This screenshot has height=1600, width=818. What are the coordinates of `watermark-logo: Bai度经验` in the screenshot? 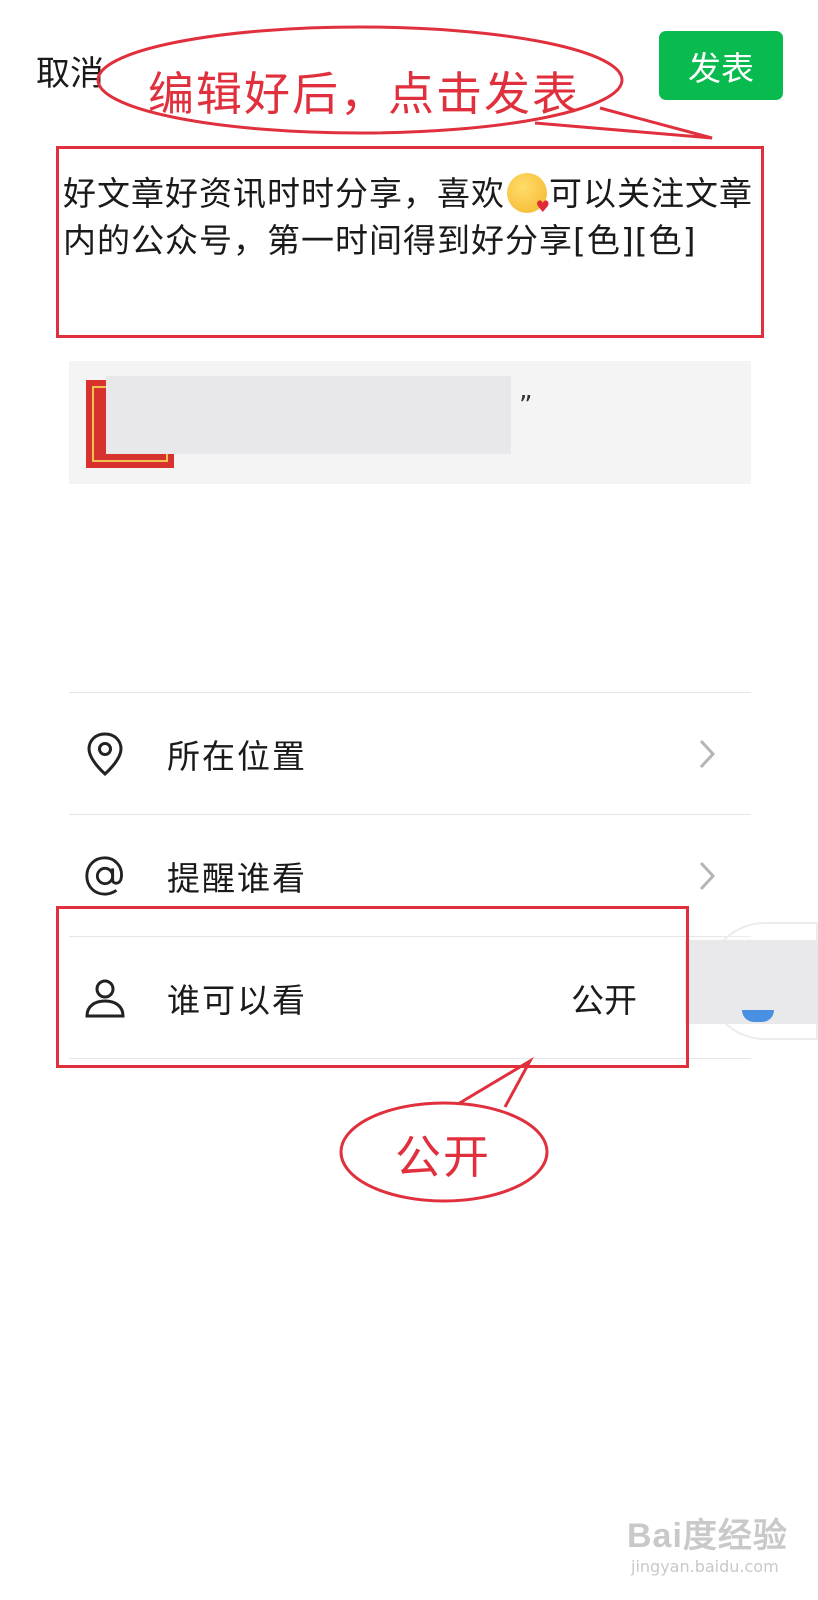 It's located at (707, 1536).